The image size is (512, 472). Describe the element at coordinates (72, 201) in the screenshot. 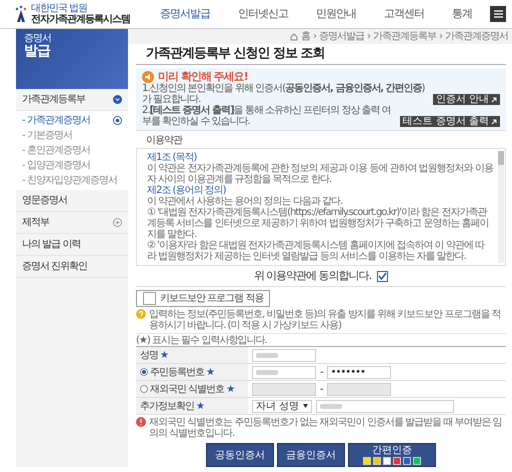

I see `sidebar-item: 영문증명서` at that location.